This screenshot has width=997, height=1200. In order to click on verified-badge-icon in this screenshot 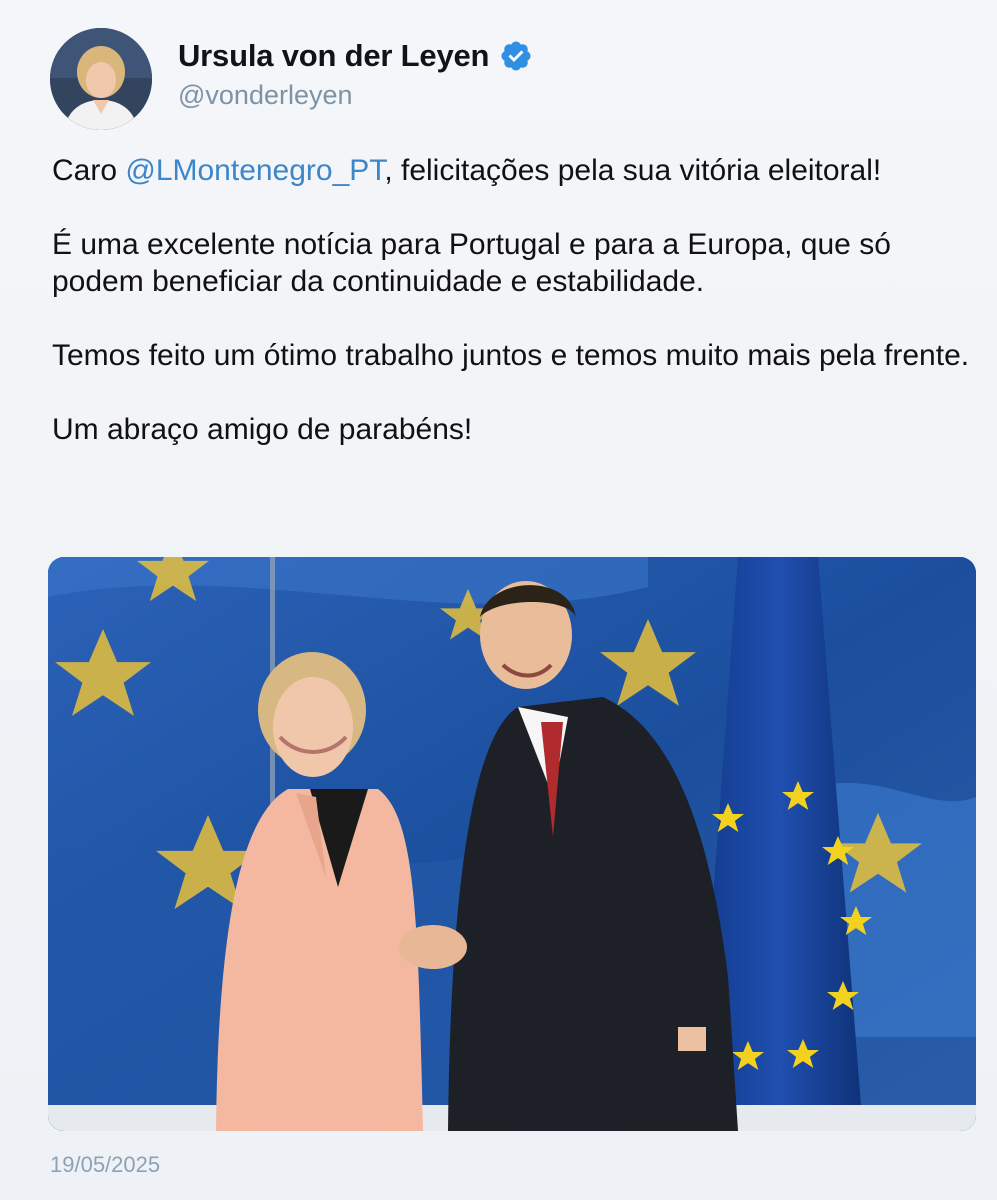, I will do `click(516, 56)`.